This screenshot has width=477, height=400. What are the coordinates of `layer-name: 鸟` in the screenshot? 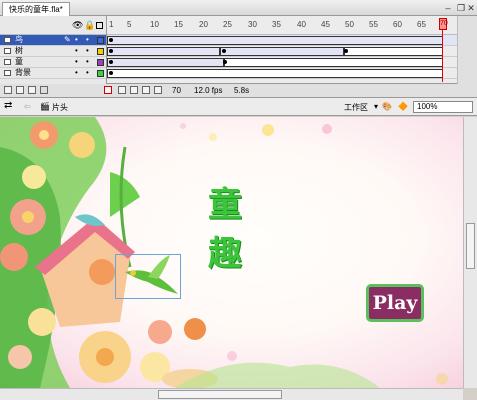 It's located at (19, 39).